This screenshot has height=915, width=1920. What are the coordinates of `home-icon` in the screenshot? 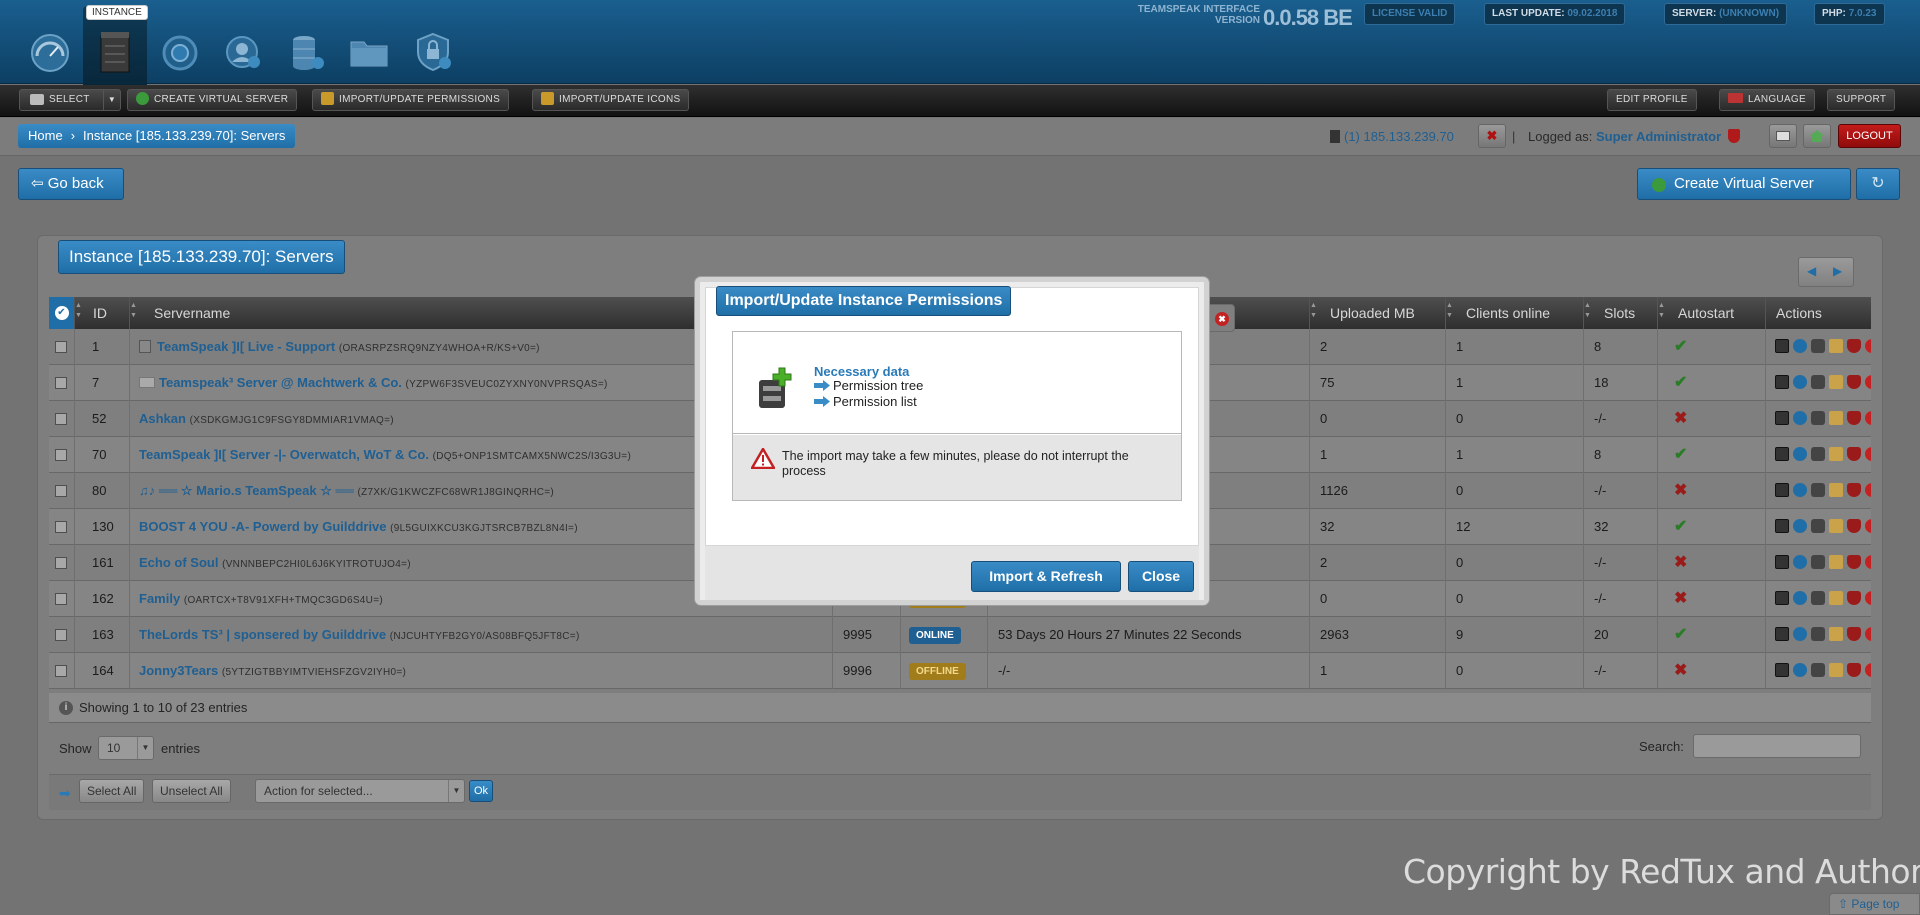 It's located at (1817, 136).